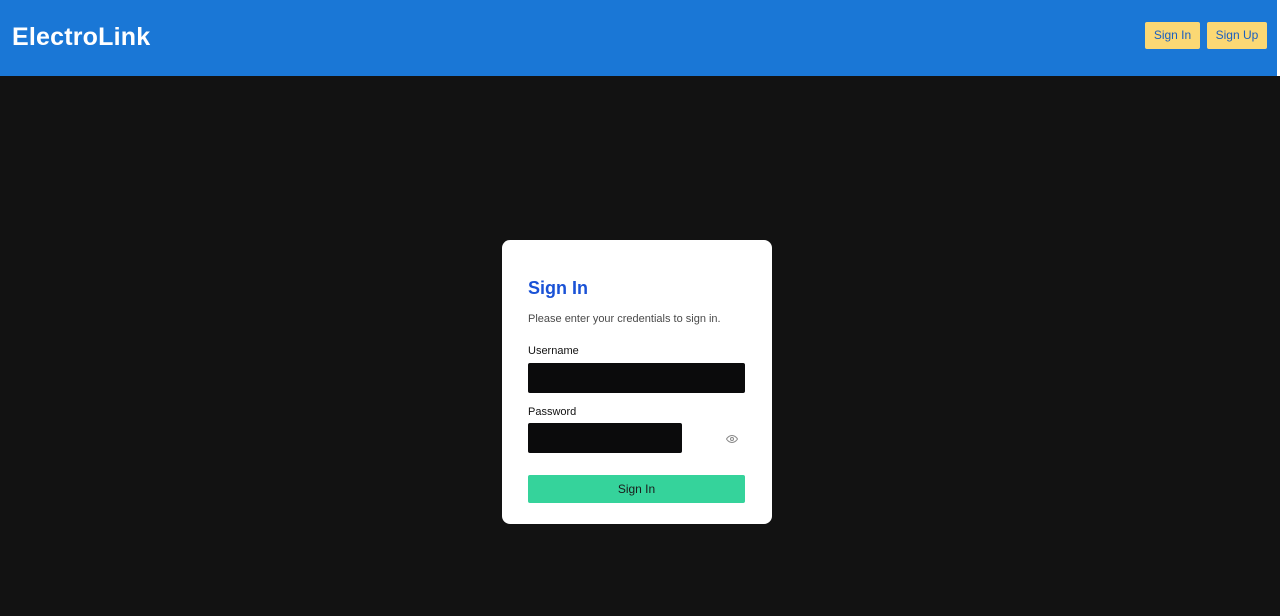 This screenshot has height=616, width=1280. Describe the element at coordinates (553, 351) in the screenshot. I see `username-label: Username` at that location.